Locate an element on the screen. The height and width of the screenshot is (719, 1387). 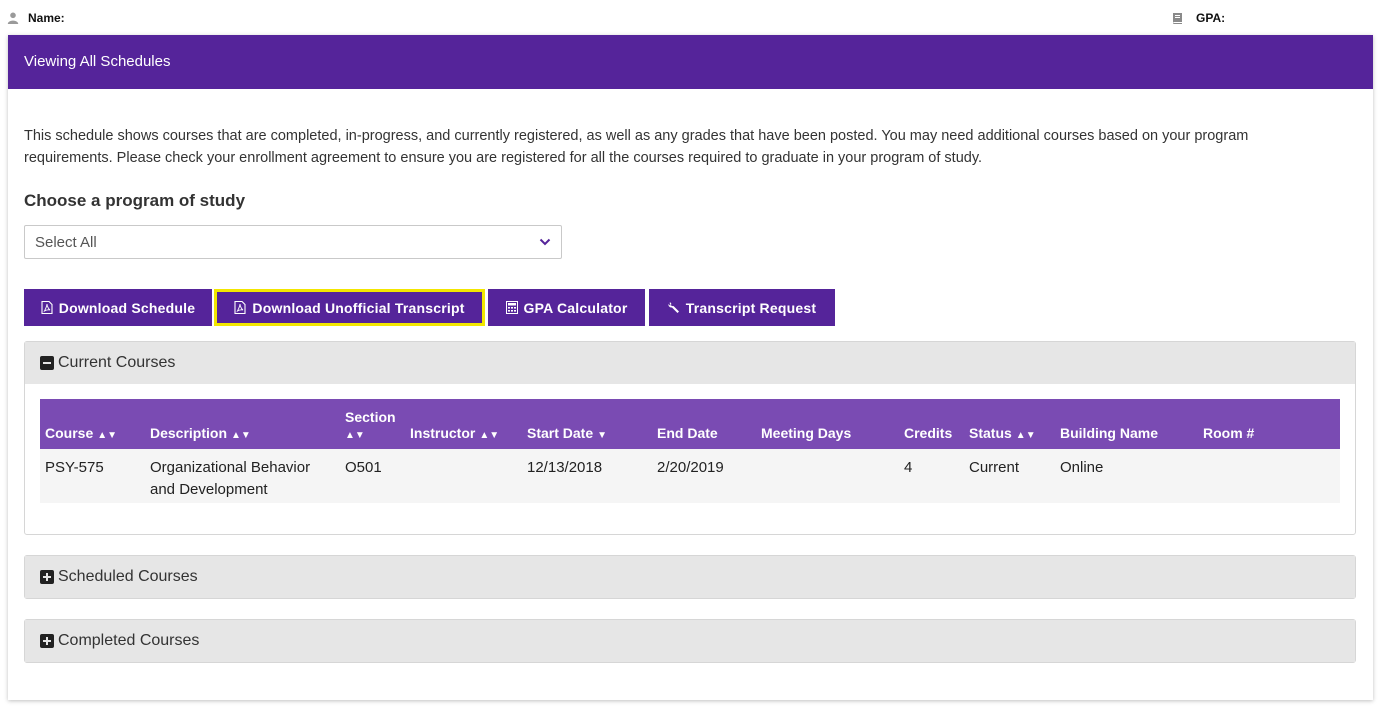
chevron-down-icon is located at coordinates (545, 242).